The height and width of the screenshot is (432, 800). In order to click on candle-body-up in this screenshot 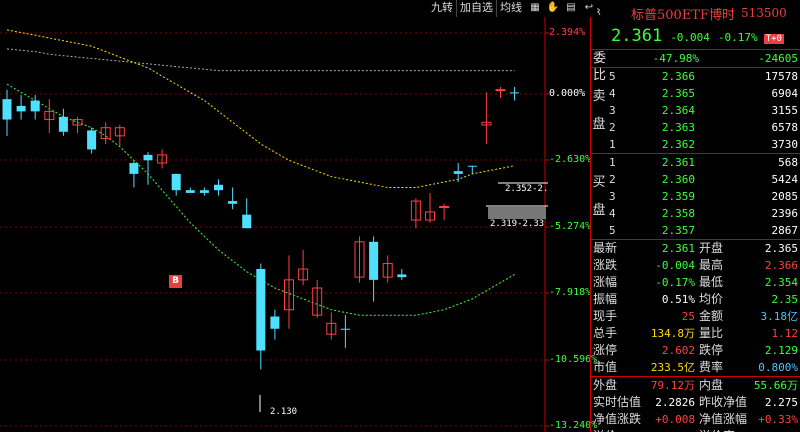, I will do `click(500, 90)`.